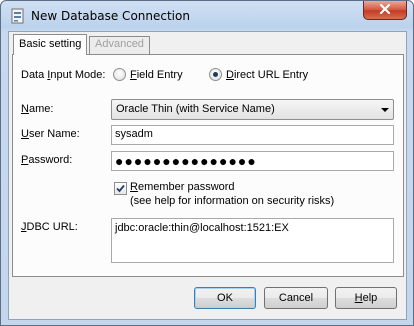  I want to click on cancel-button: Cancel, so click(296, 298).